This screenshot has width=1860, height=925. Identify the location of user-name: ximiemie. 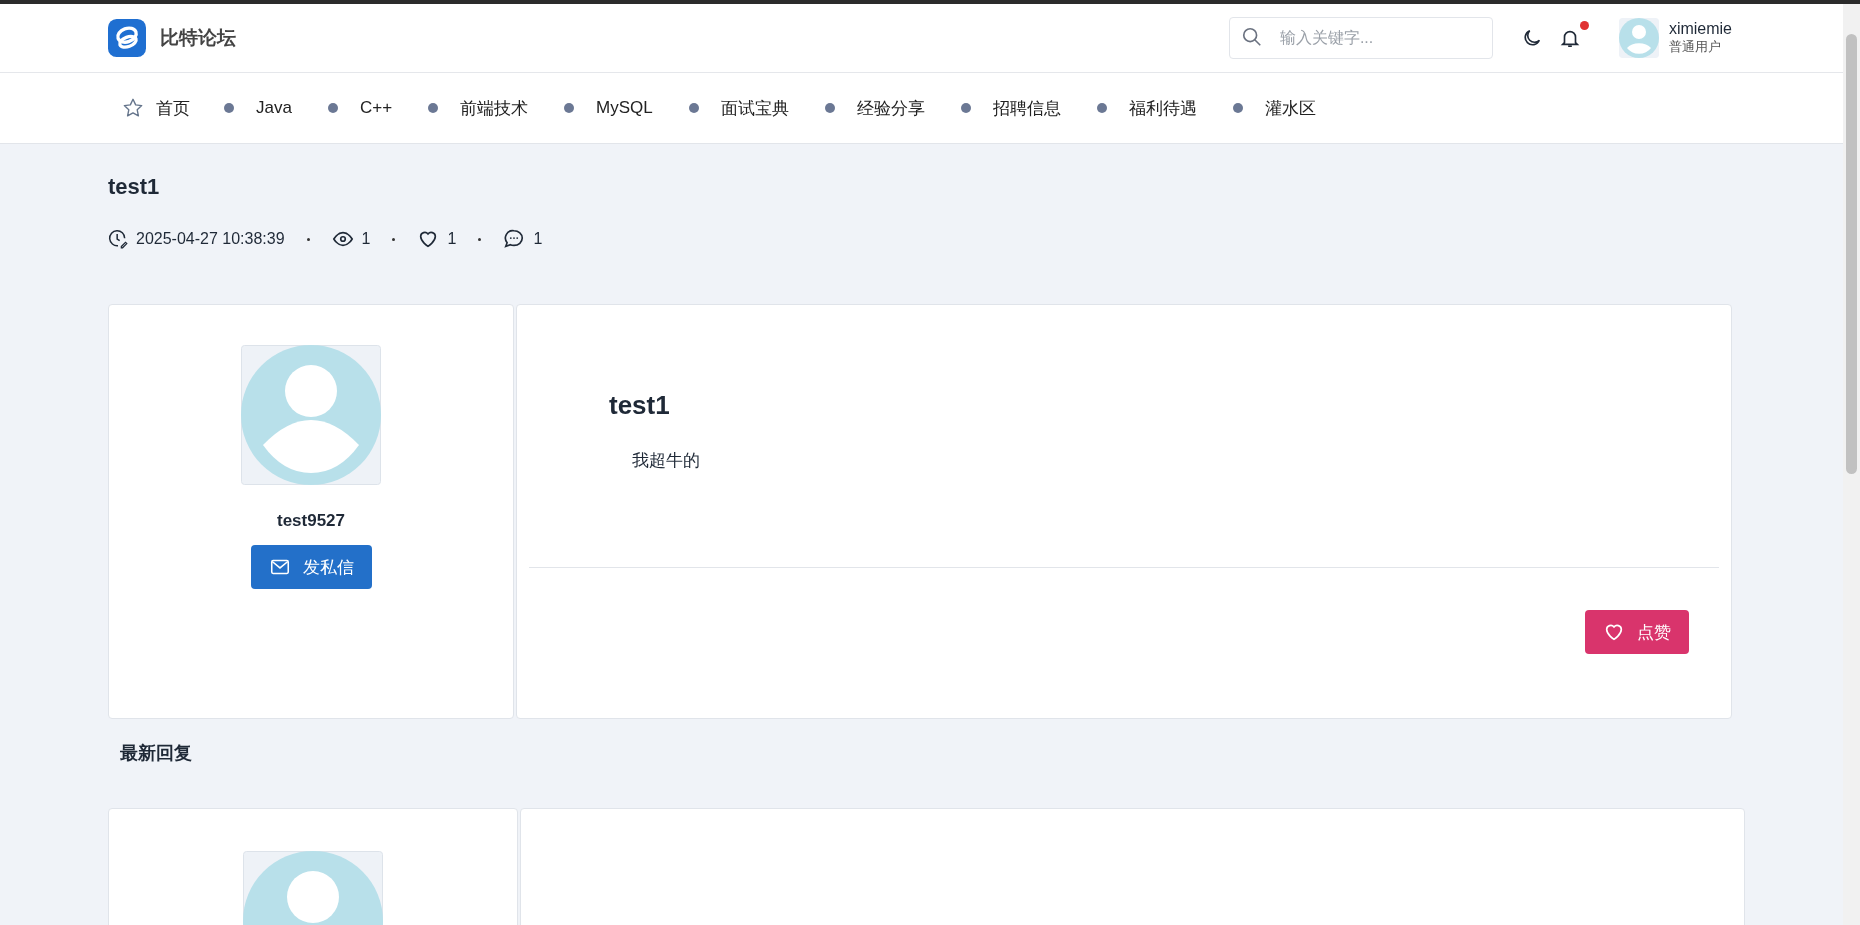
(1700, 29).